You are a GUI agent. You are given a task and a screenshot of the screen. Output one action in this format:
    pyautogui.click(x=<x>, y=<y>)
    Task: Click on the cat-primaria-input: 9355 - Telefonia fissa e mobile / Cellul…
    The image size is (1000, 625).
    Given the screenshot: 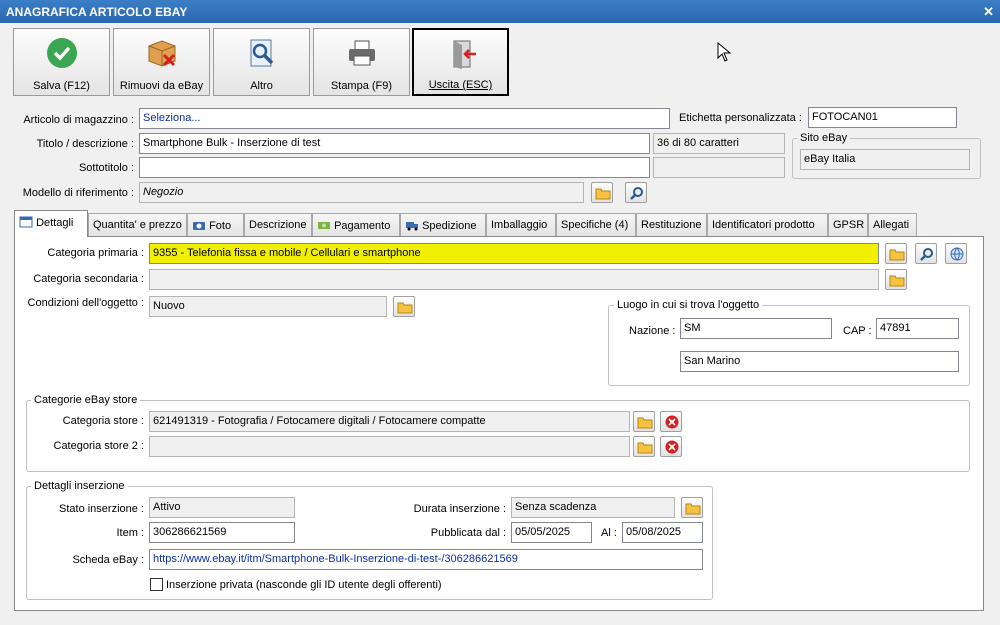 What is the action you would take?
    pyautogui.click(x=514, y=253)
    